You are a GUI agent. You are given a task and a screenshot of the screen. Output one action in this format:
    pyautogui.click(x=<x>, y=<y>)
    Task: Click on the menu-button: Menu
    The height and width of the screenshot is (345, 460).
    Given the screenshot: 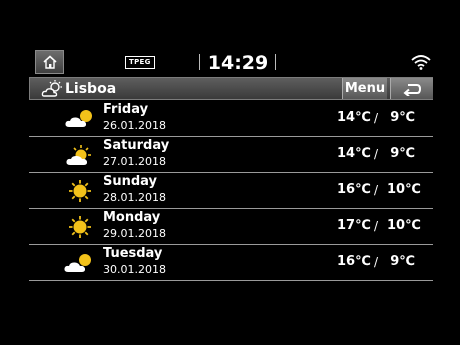 What is the action you would take?
    pyautogui.click(x=364, y=88)
    